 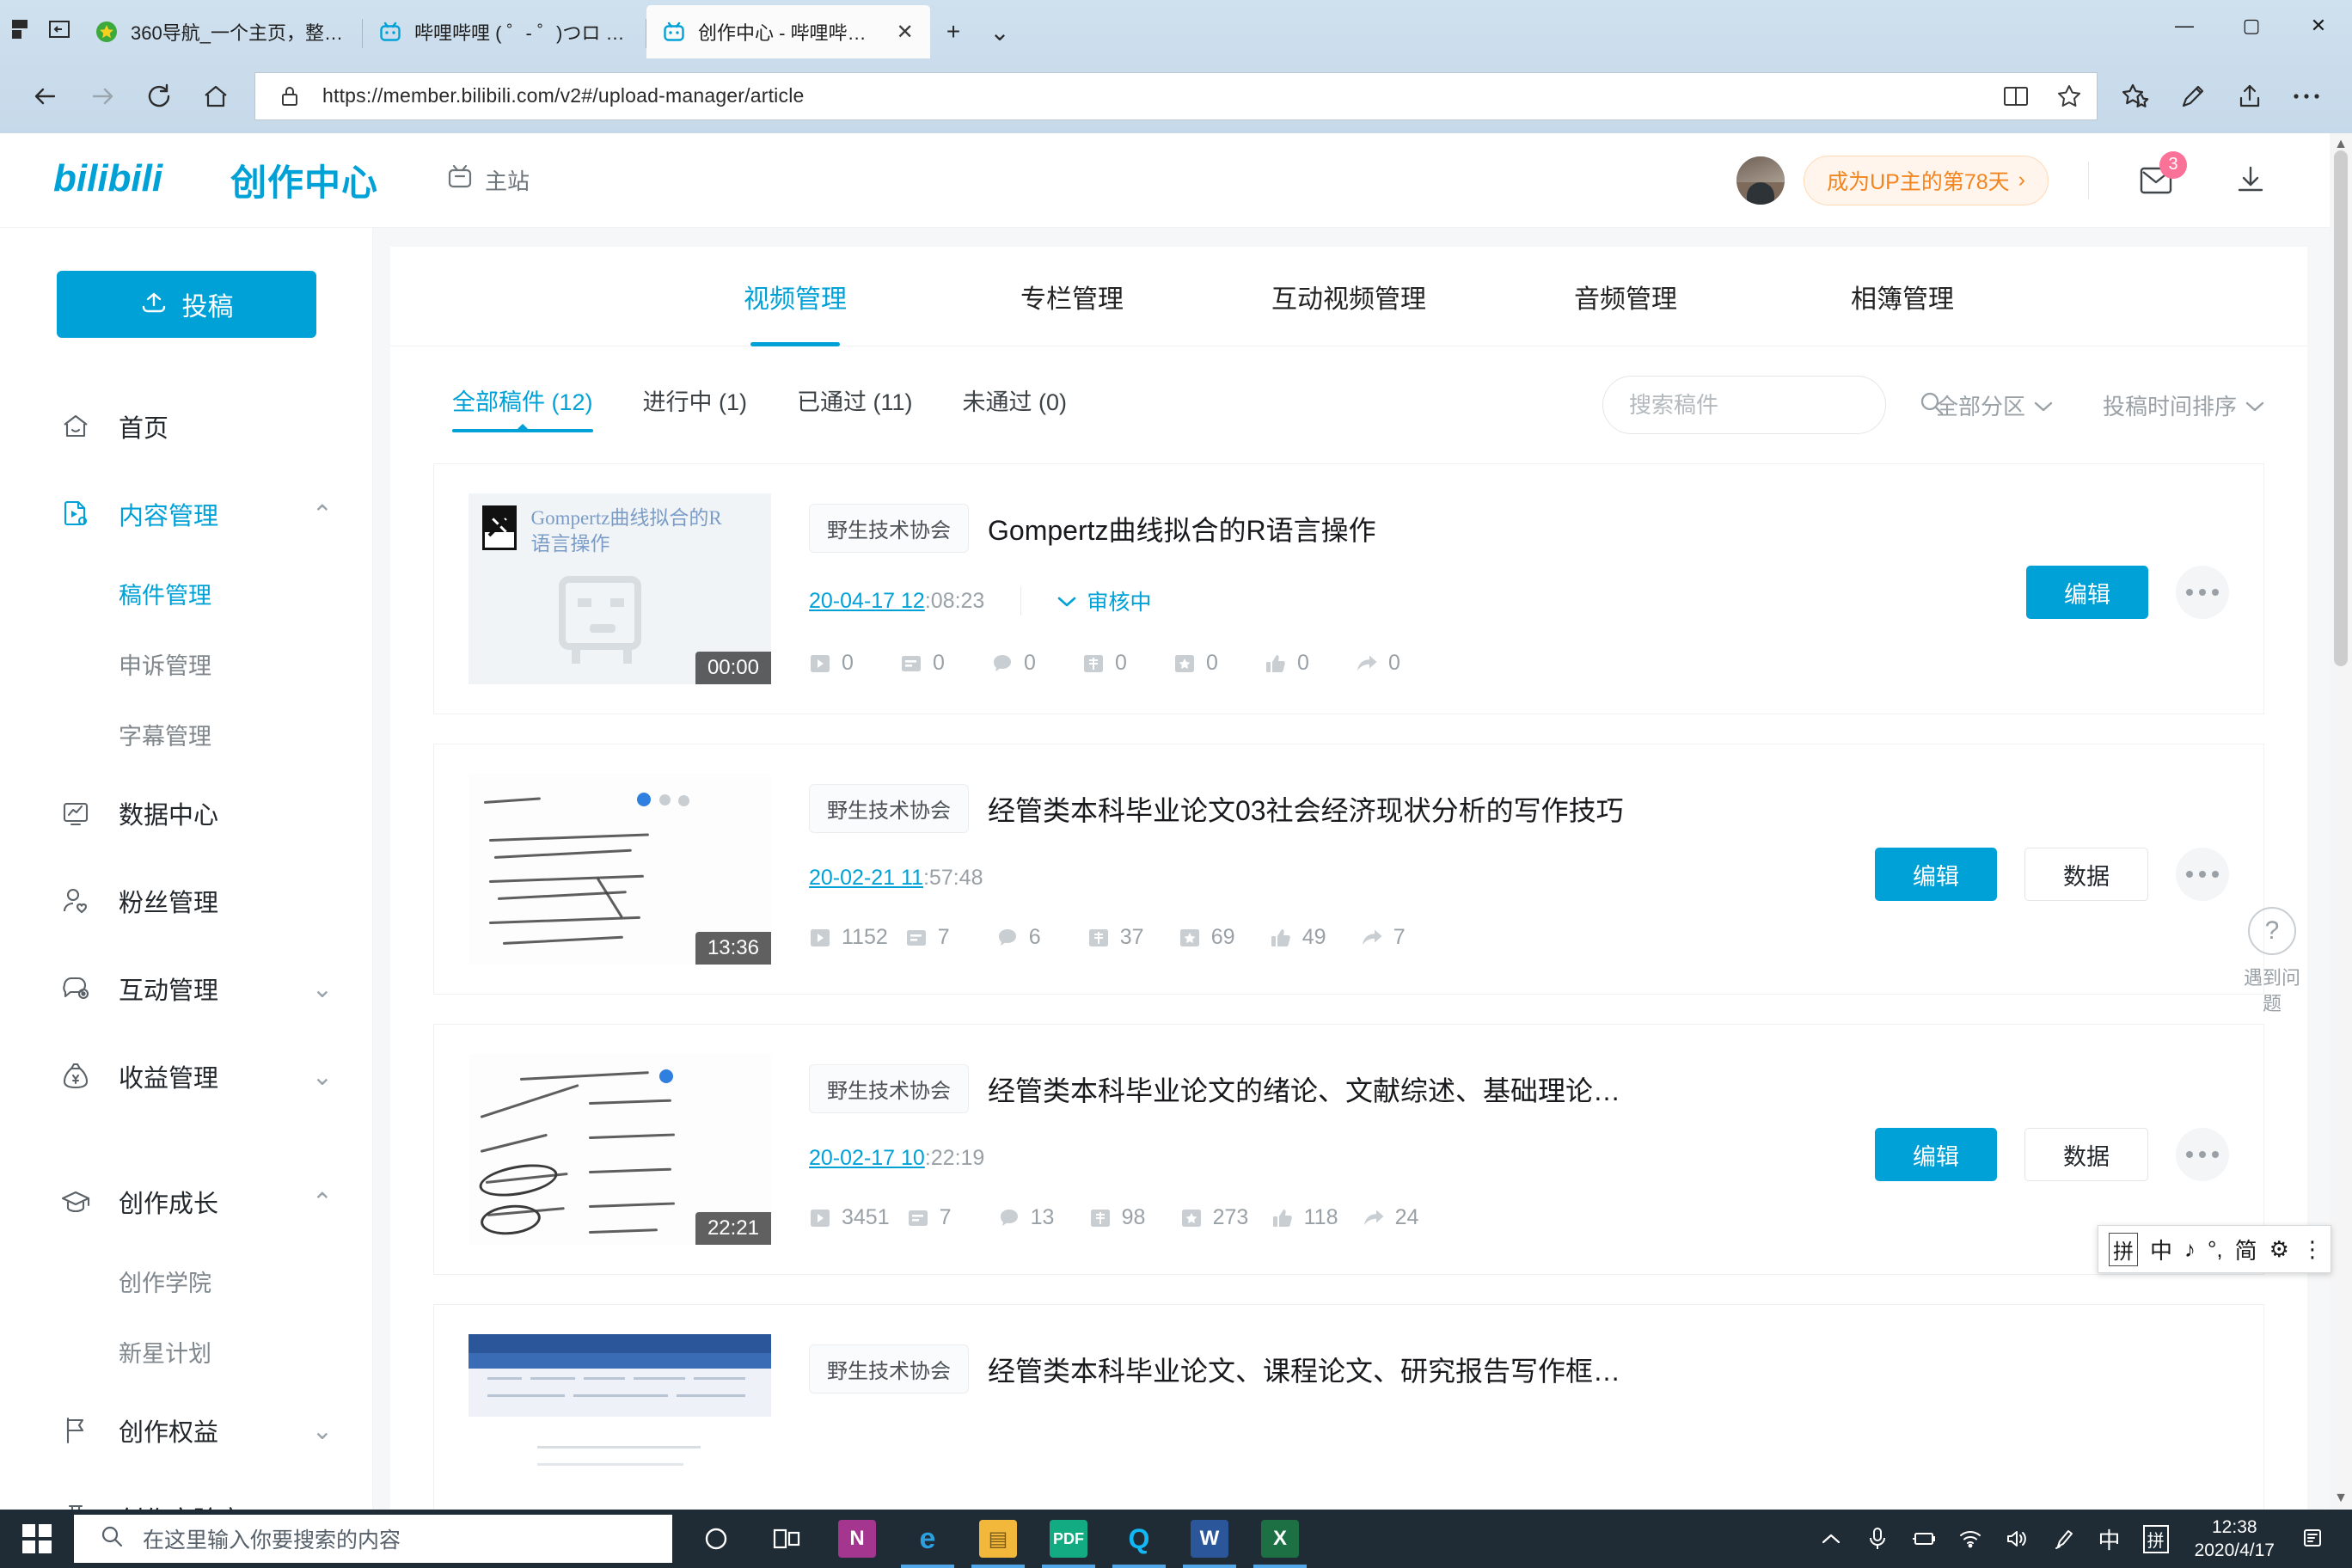 I want to click on favorites-hub-icon, so click(x=2136, y=96).